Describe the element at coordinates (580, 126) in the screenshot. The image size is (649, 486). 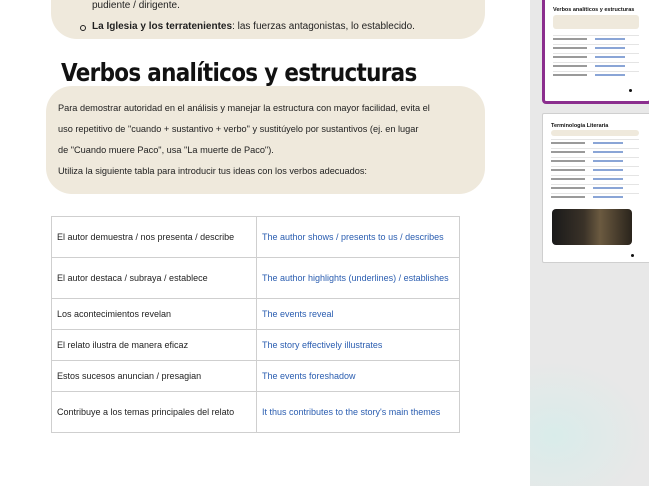
I see `thumbnail-title: Terminología Literaria` at that location.